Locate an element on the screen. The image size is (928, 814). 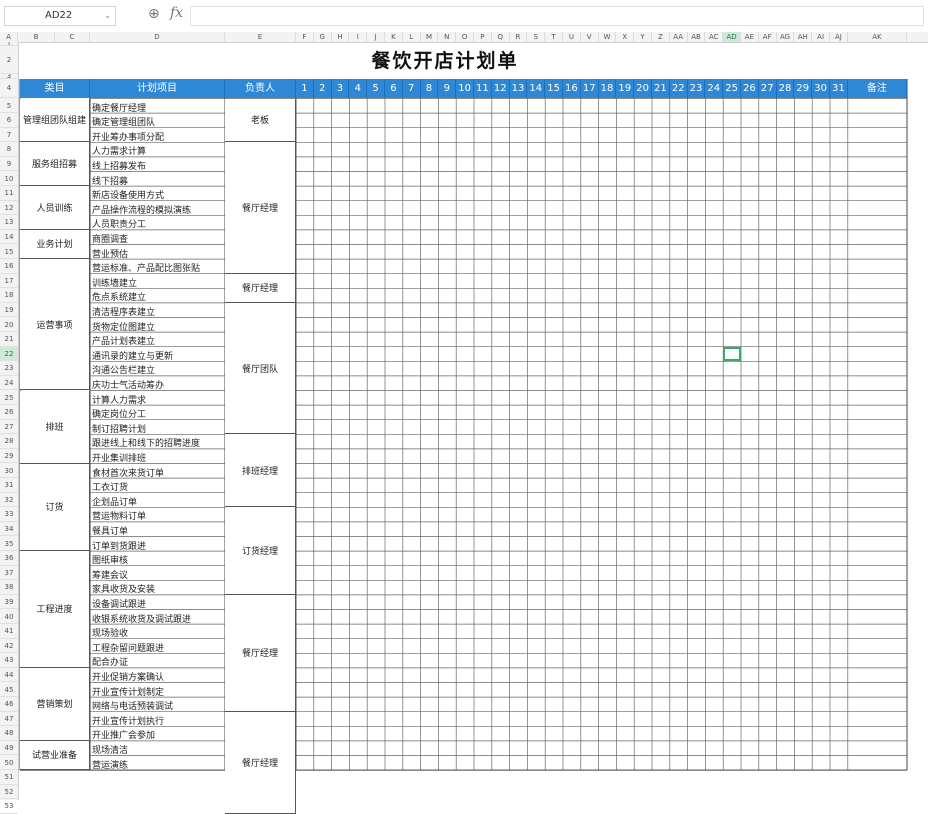
category-cell: 管理组团队组建 is located at coordinates (55, 120).